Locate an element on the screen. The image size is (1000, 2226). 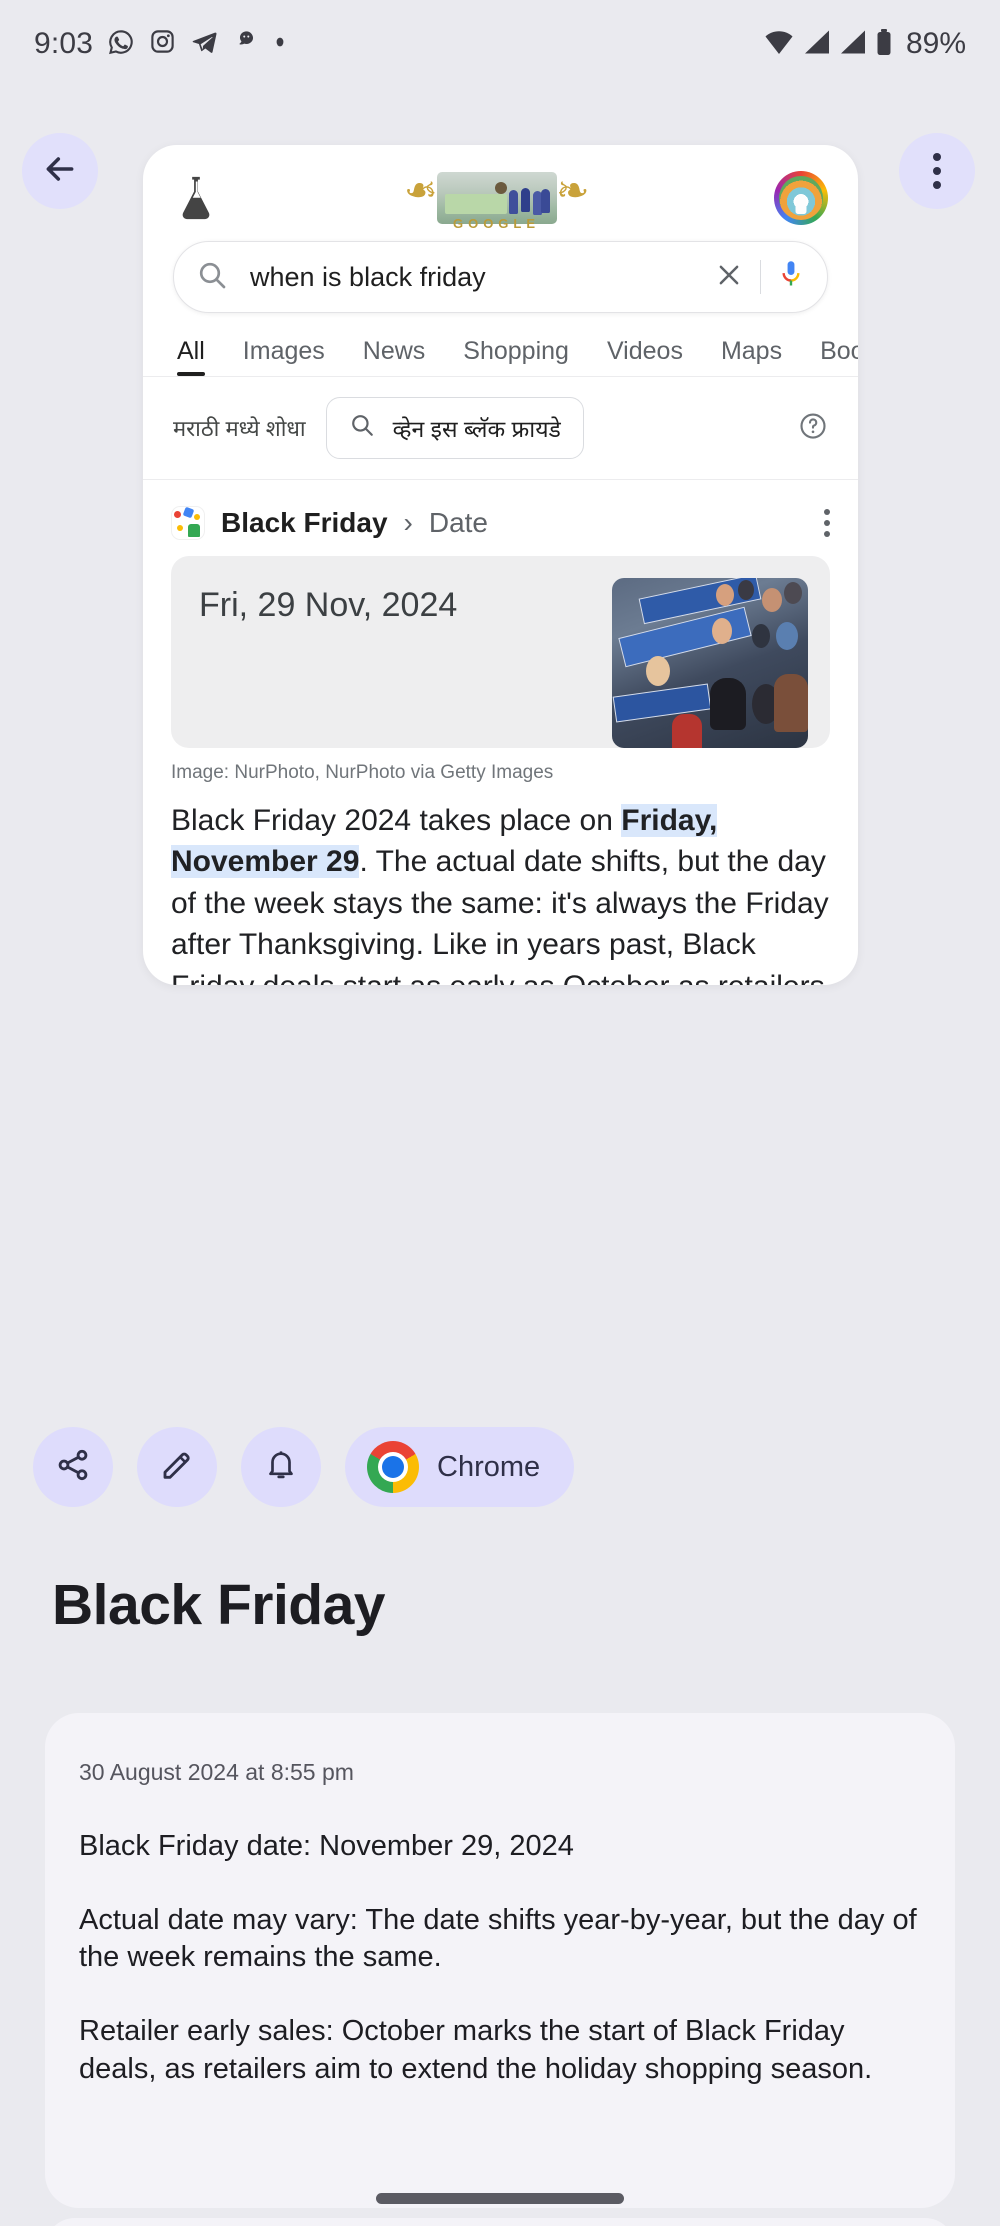
share-icon is located at coordinates (73, 1467).